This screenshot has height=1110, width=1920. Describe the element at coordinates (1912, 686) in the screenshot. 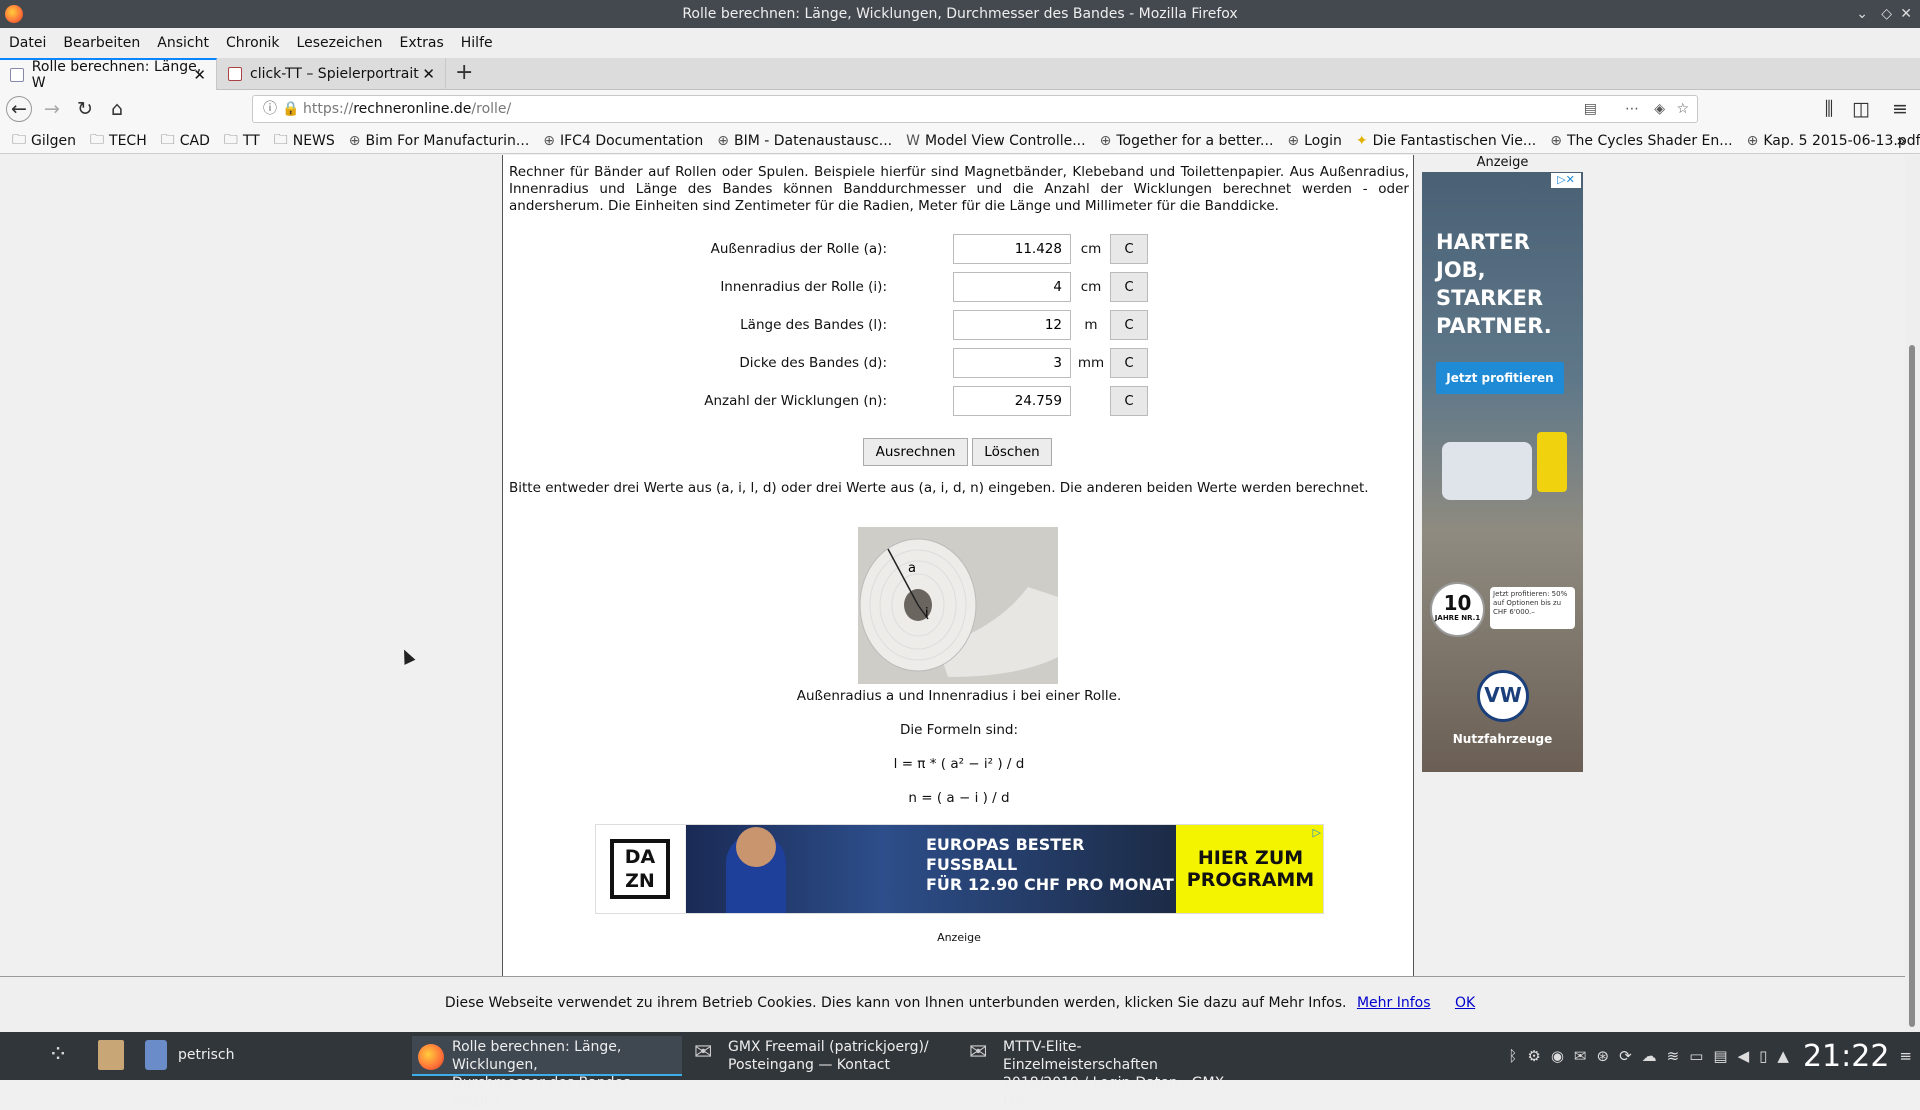

I see `scrollbar-thumb` at that location.